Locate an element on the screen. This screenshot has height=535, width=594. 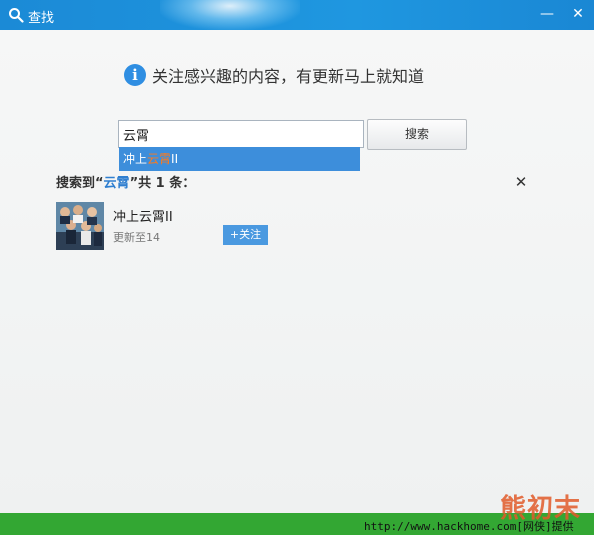
search-button: 搜索 is located at coordinates (417, 134).